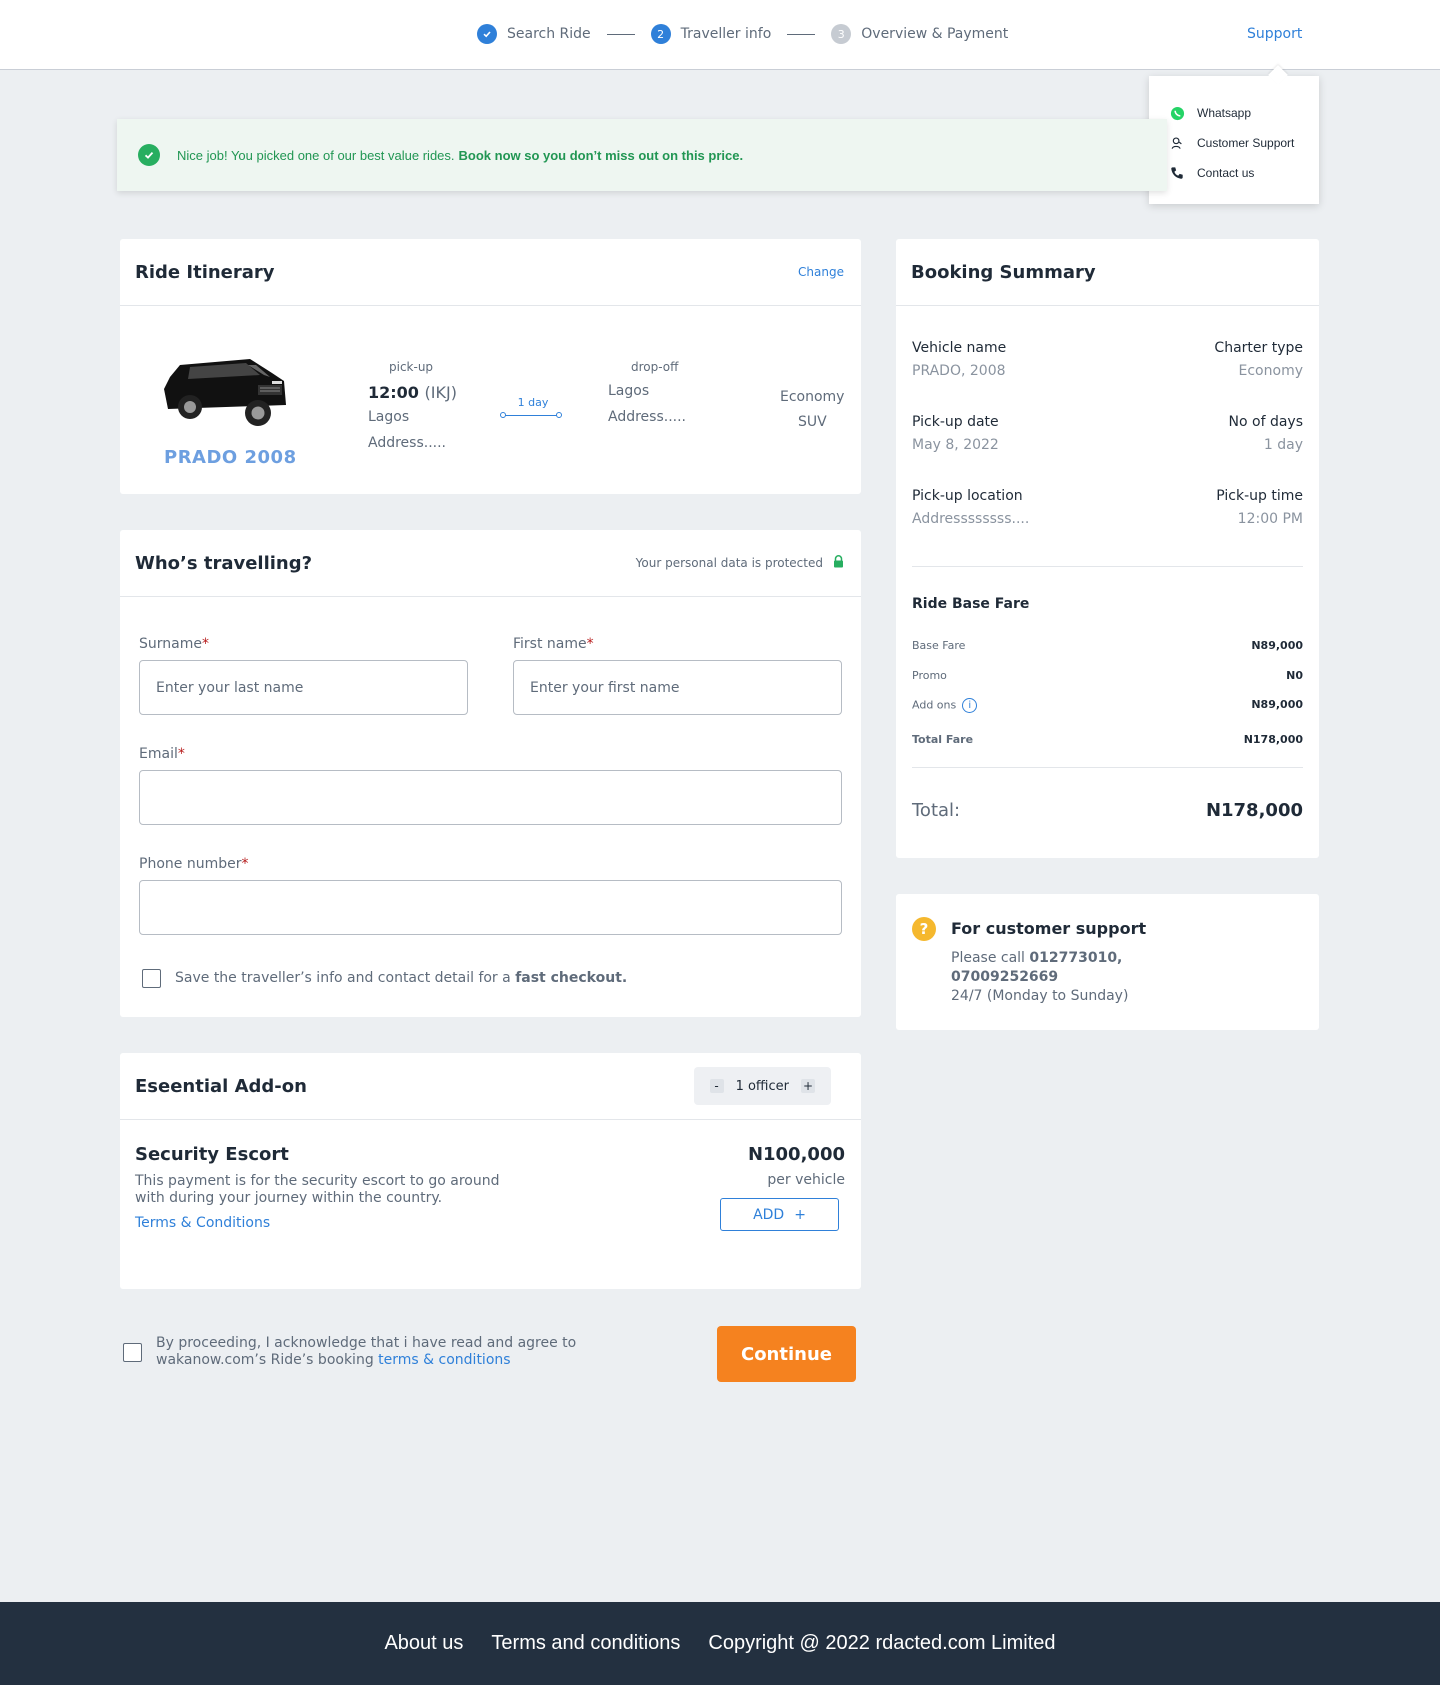  I want to click on footer-copyright: Copyright @ 2022 rdacted.com Limited, so click(882, 1643).